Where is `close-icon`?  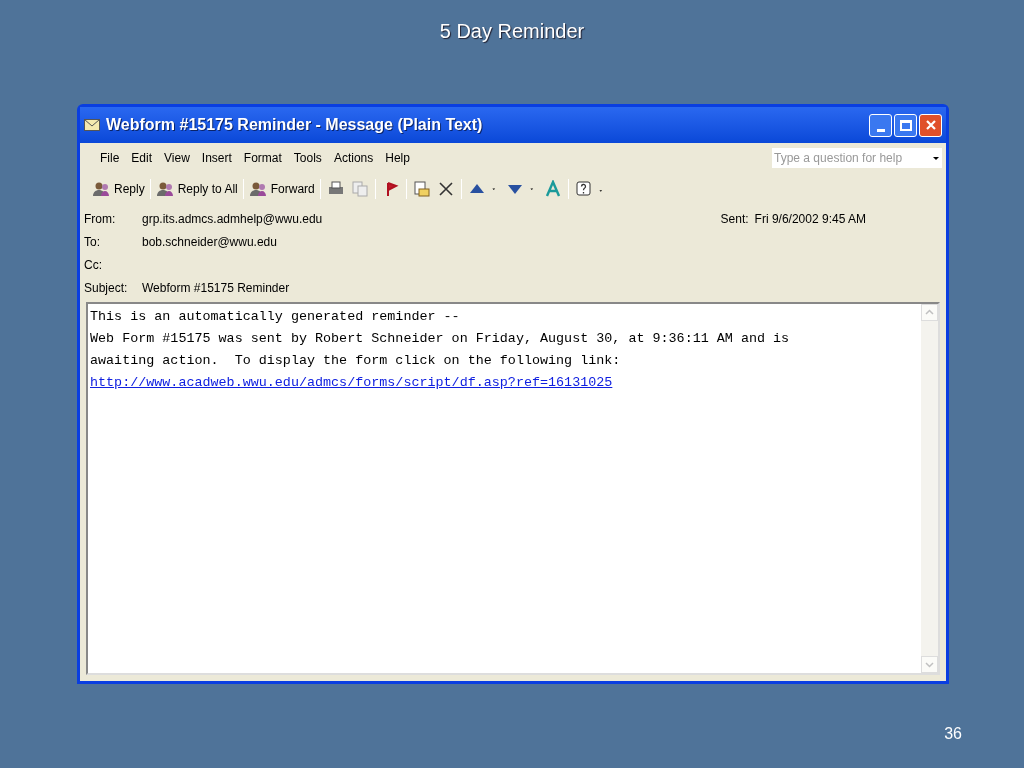
close-icon is located at coordinates (930, 125).